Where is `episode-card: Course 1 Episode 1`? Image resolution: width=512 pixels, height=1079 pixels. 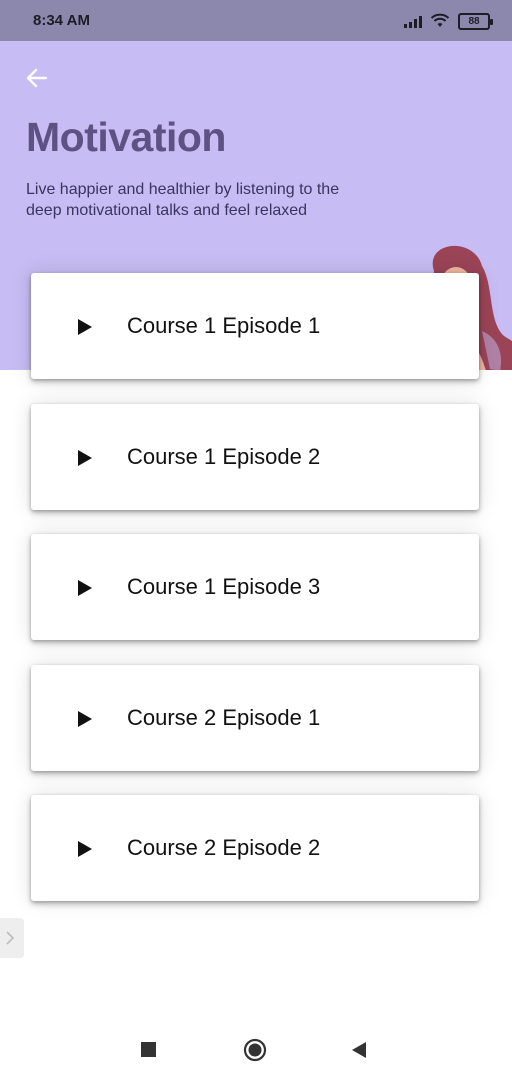
episode-card: Course 1 Episode 1 is located at coordinates (255, 326).